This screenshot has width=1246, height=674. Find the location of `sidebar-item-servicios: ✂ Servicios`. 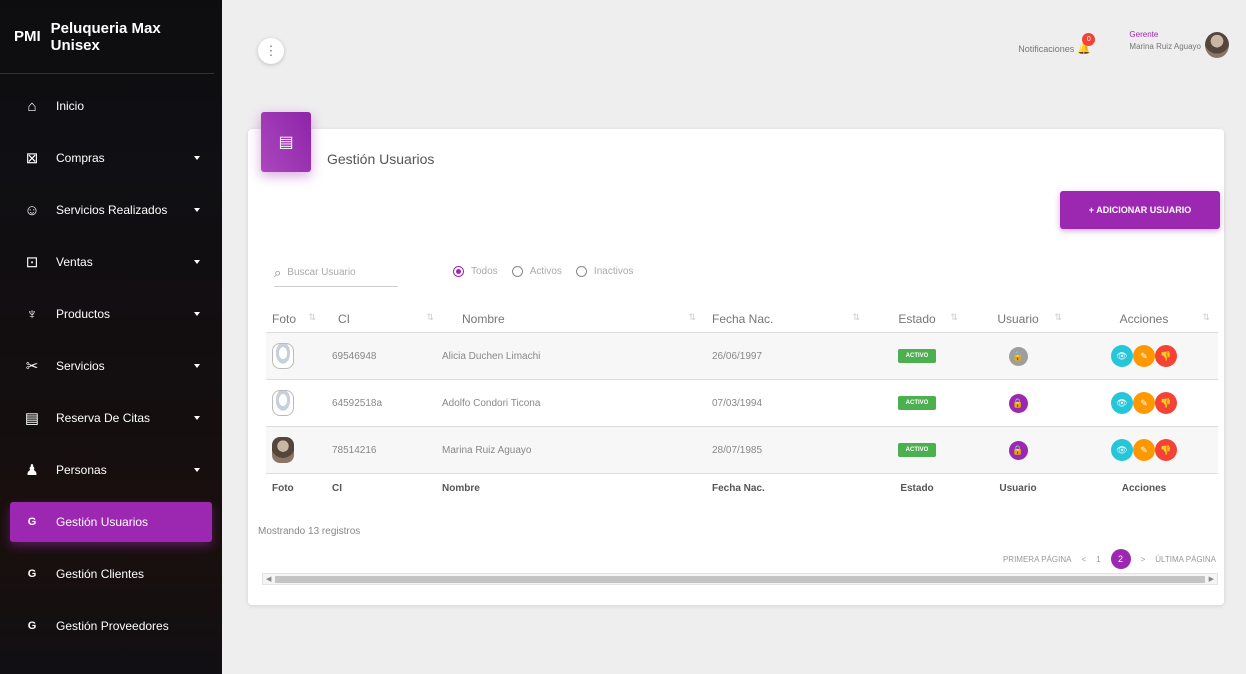

sidebar-item-servicios: ✂ Servicios is located at coordinates (111, 366).